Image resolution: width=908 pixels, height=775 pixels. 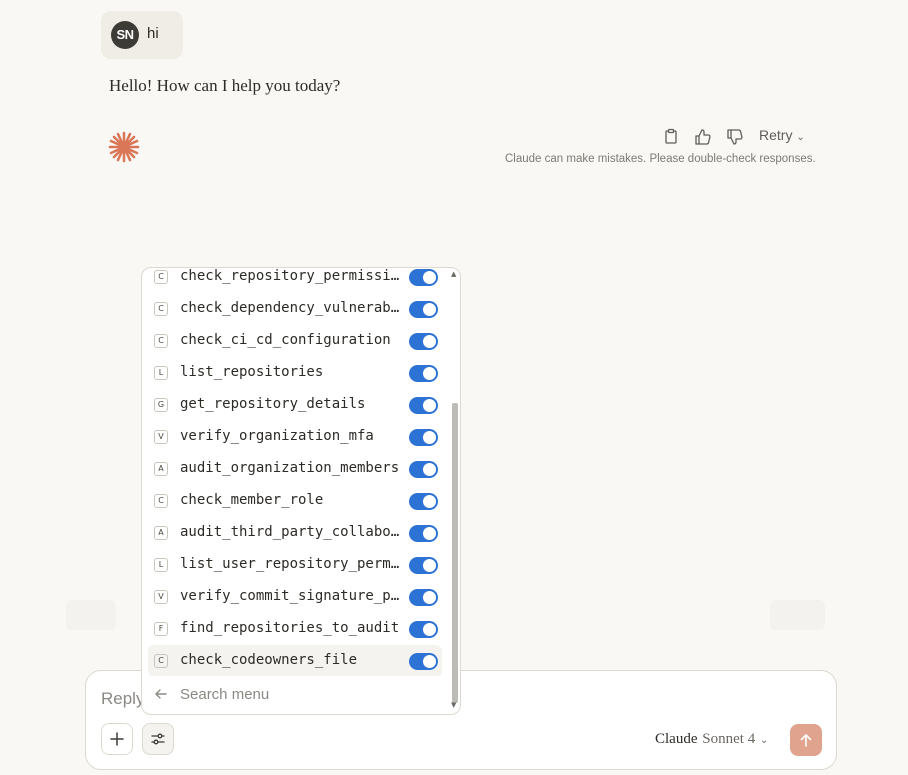 I want to click on add-button, so click(x=117, y=739).